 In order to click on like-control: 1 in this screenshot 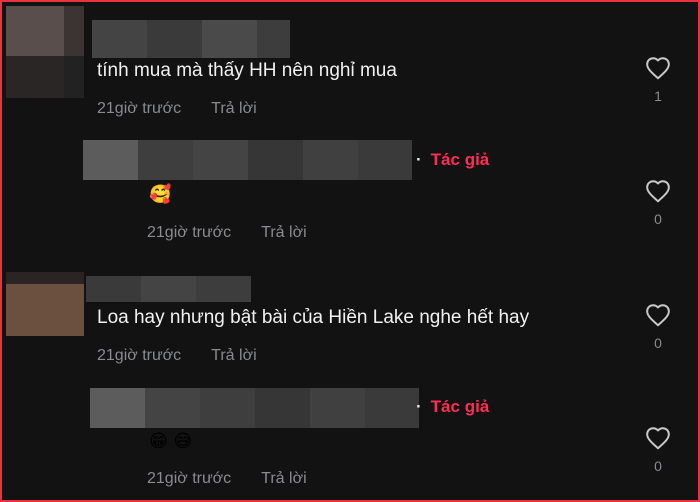, I will do `click(658, 80)`.